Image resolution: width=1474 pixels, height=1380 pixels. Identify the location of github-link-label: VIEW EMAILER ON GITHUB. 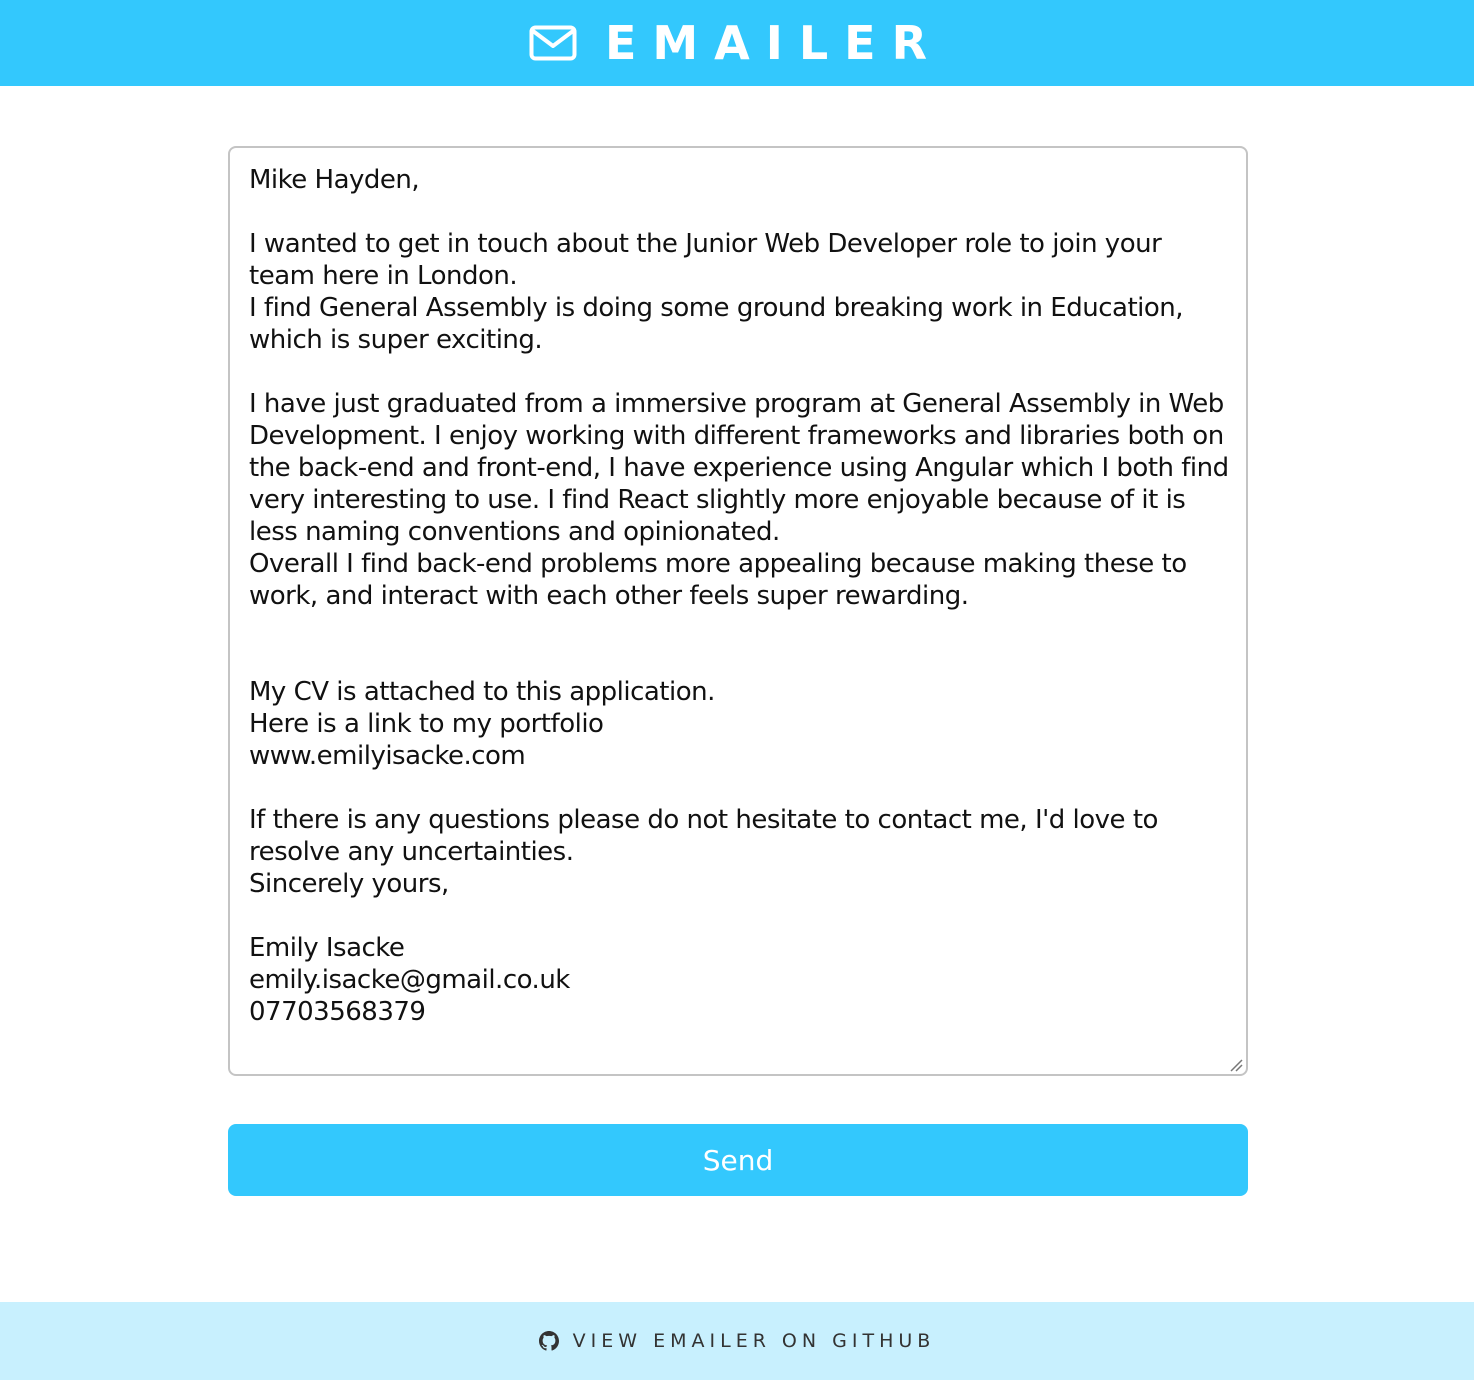
(754, 1341).